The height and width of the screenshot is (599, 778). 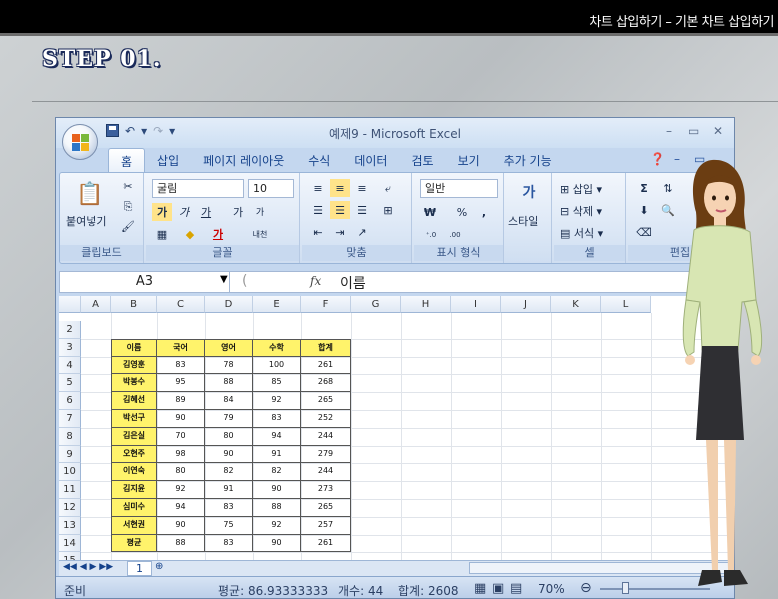 I want to click on tab-home: 홈, so click(x=127, y=160).